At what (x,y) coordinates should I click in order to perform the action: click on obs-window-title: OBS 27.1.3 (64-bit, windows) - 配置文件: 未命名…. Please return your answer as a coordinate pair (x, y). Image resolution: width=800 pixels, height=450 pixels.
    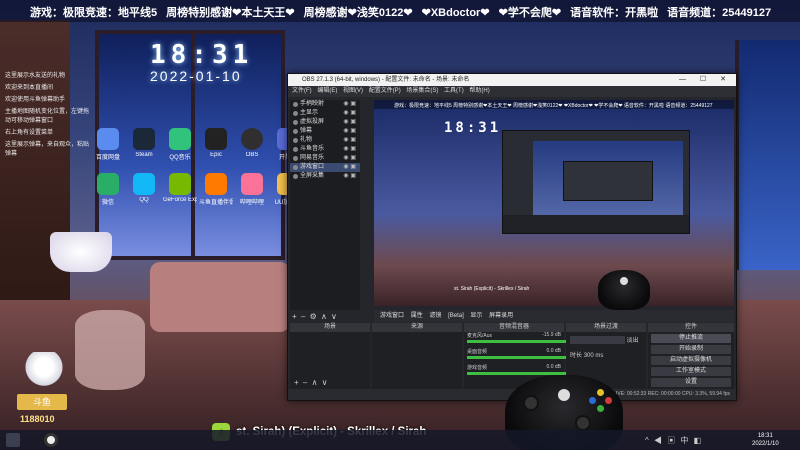
    Looking at the image, I should click on (386, 80).